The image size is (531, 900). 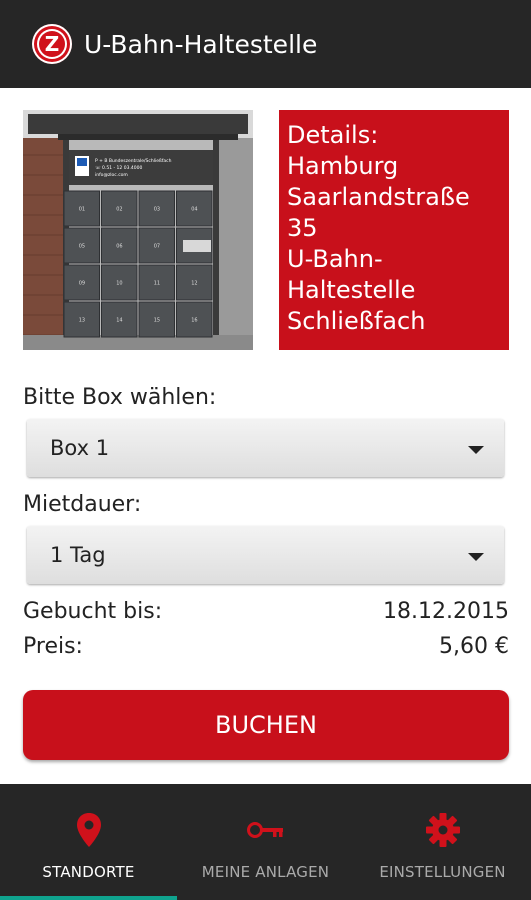 What do you see at coordinates (119, 210) in the screenshot?
I see `locker-number: 02` at bounding box center [119, 210].